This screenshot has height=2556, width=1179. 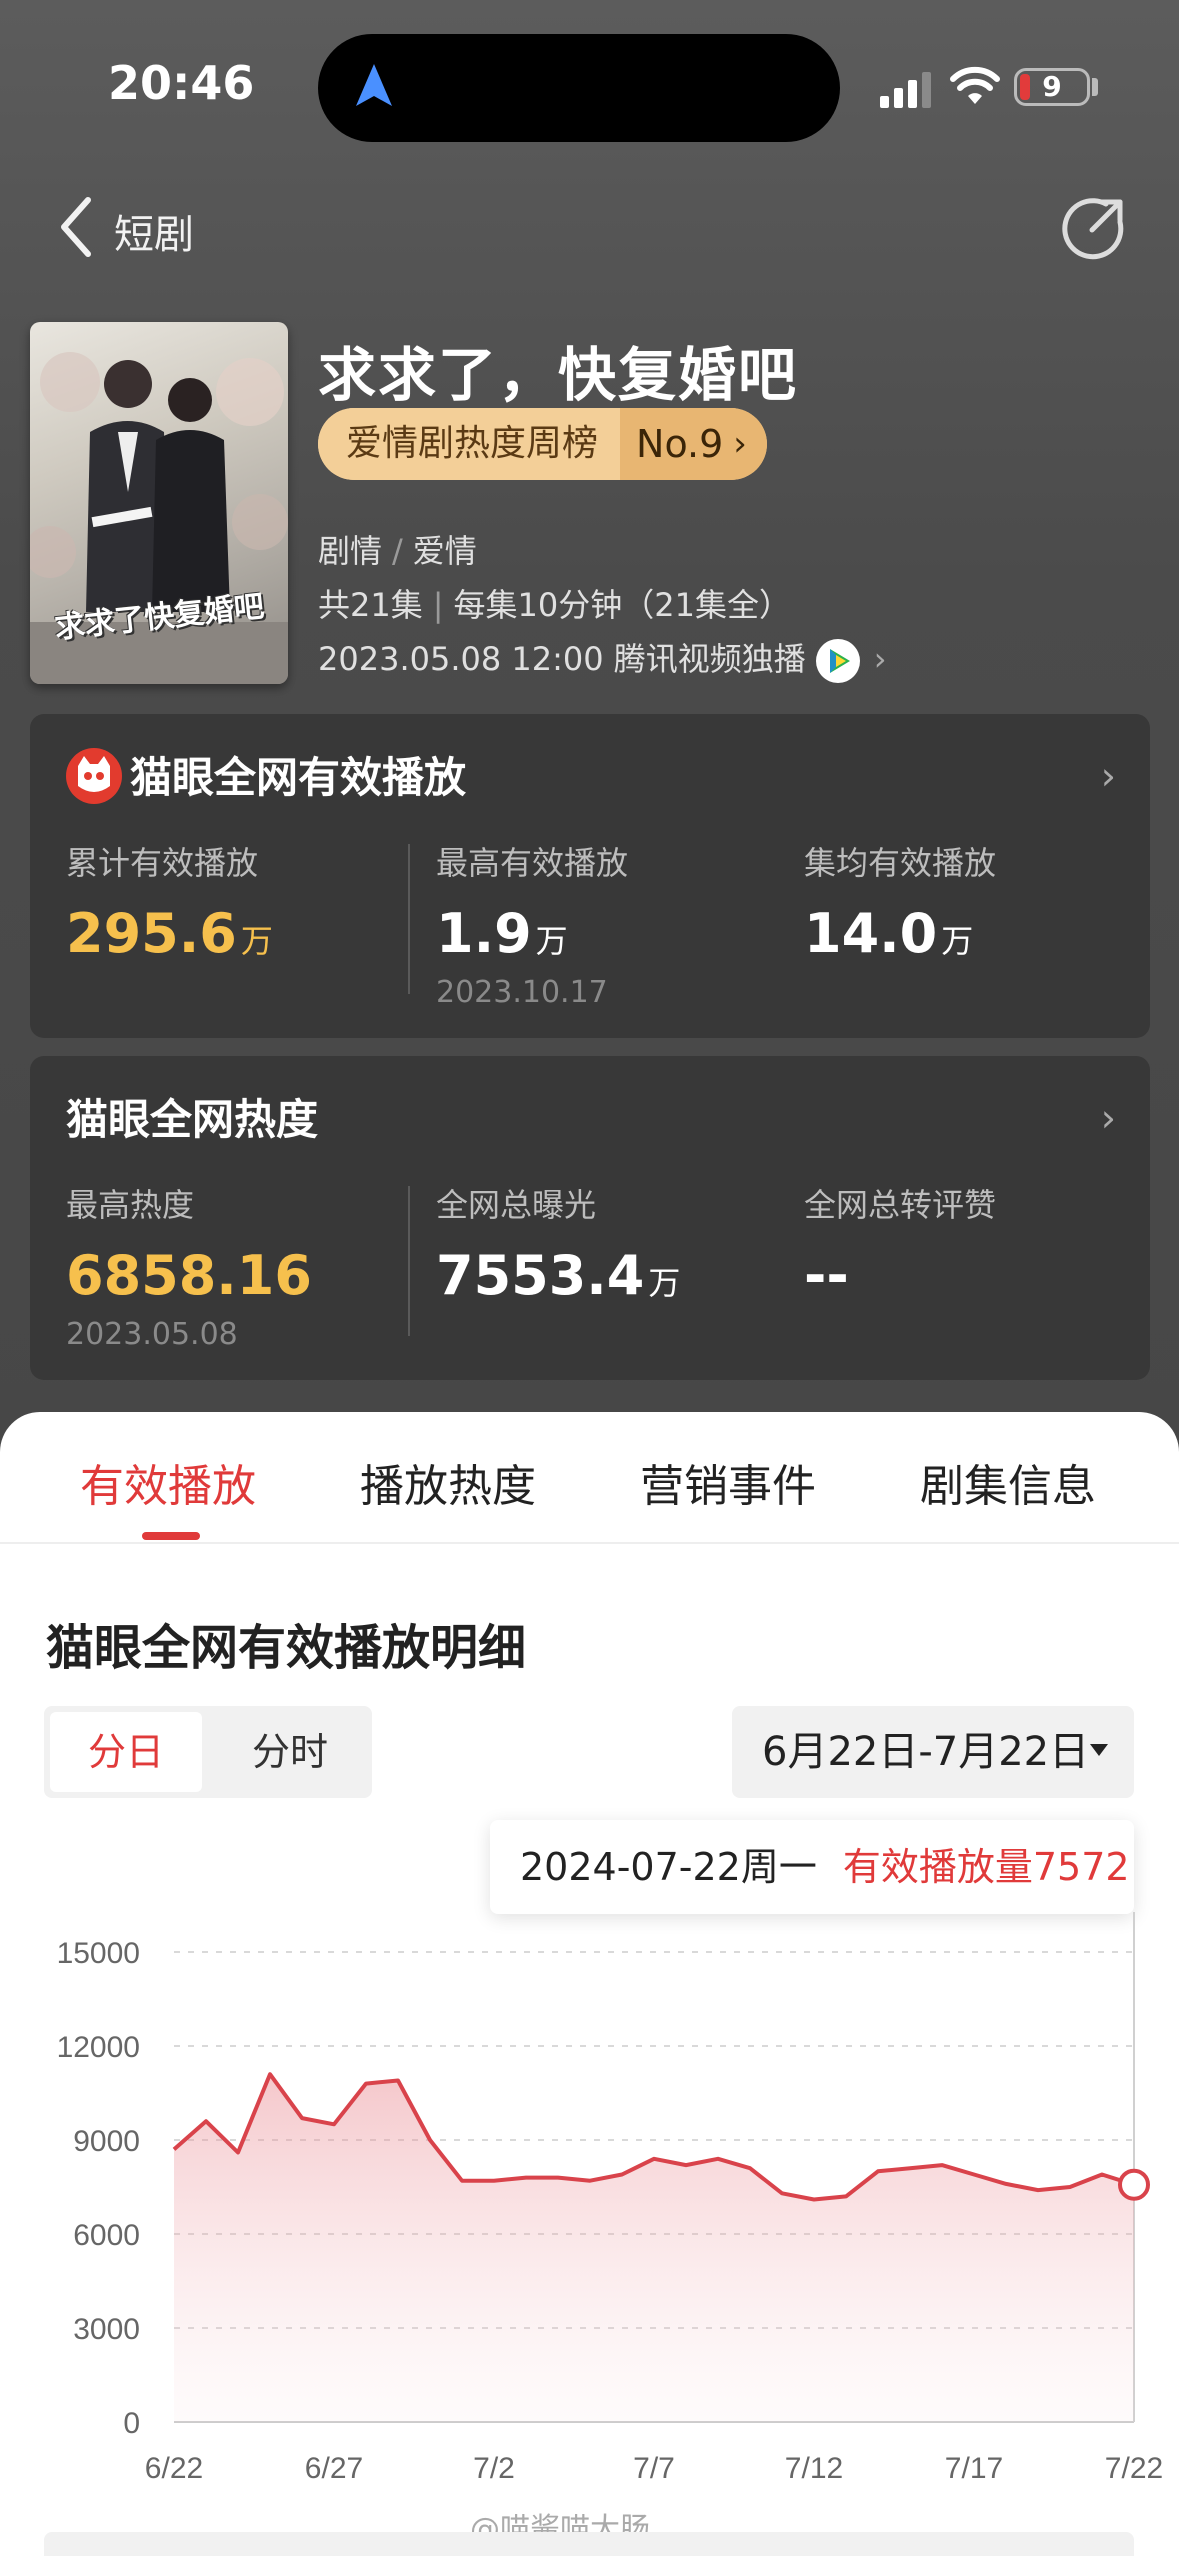 I want to click on x-tick-label: 7/12, so click(x=814, y=2468).